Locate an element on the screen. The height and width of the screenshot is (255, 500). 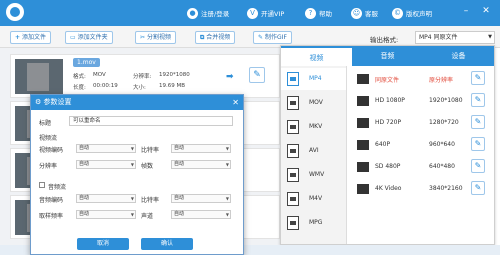
preset-name: HD 720P is located at coordinates (388, 122).